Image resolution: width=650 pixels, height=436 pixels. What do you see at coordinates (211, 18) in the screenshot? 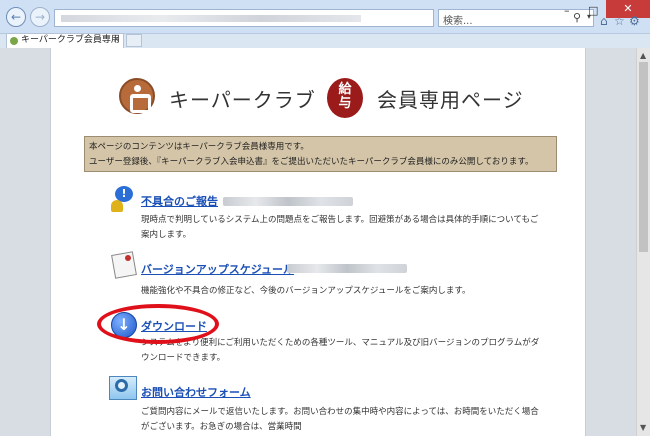
I see `address-url-redacted` at bounding box center [211, 18].